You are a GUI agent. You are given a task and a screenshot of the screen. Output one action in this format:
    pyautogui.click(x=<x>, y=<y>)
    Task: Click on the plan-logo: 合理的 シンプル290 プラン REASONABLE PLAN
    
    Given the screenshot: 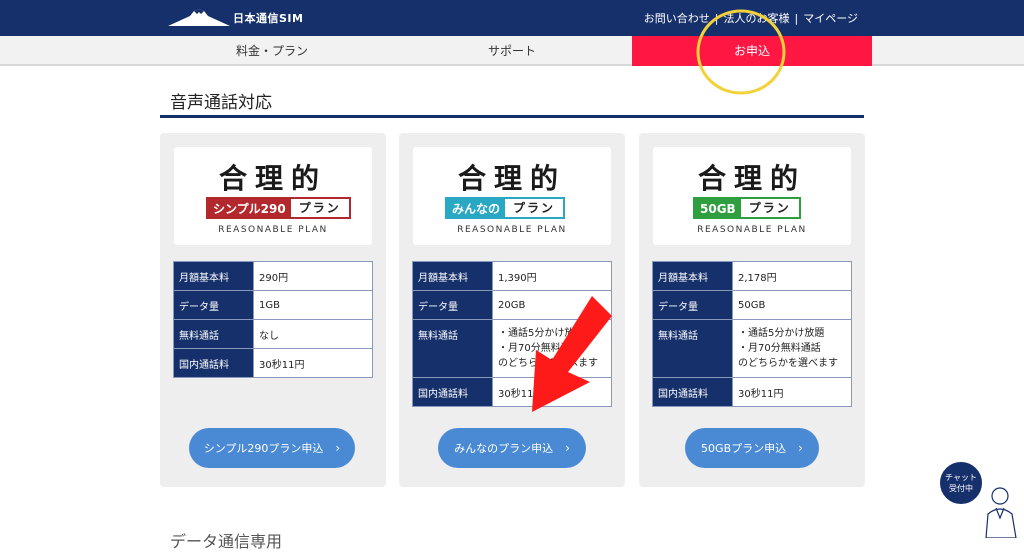 What is the action you would take?
    pyautogui.click(x=273, y=196)
    